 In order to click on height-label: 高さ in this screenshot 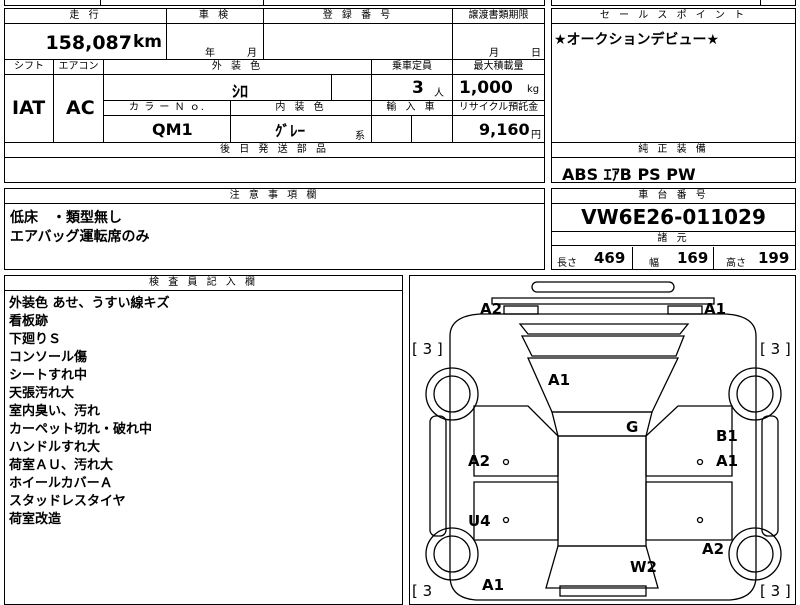, I will do `click(736, 263)`.